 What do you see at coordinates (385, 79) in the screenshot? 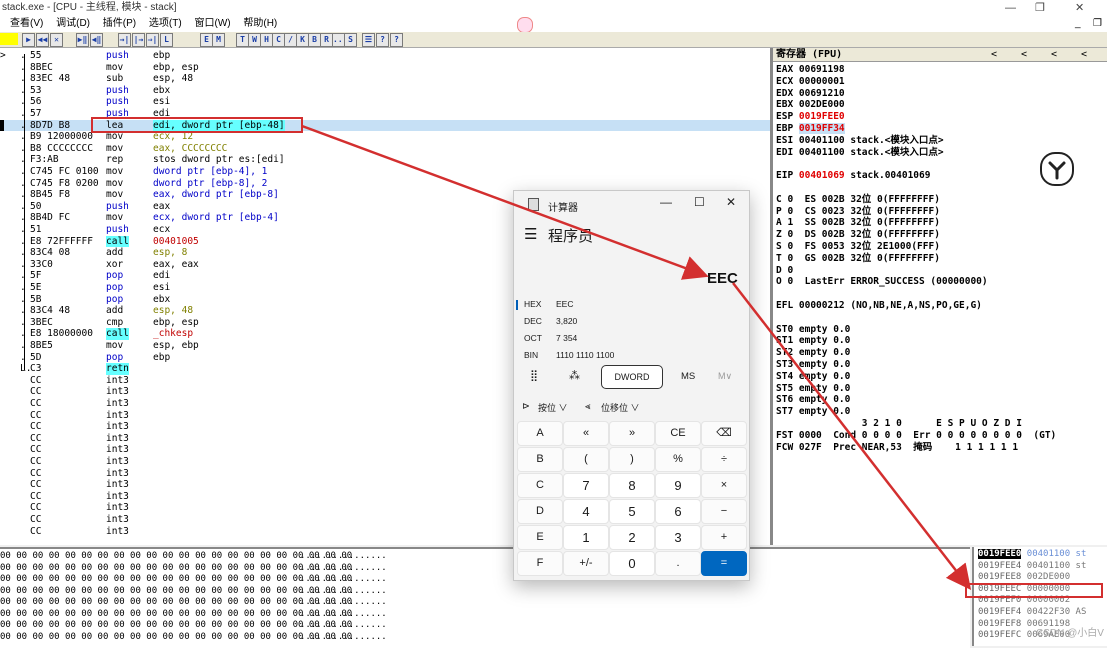
I see `disasm-row: . 83EC 48 sub esp, 48` at bounding box center [385, 79].